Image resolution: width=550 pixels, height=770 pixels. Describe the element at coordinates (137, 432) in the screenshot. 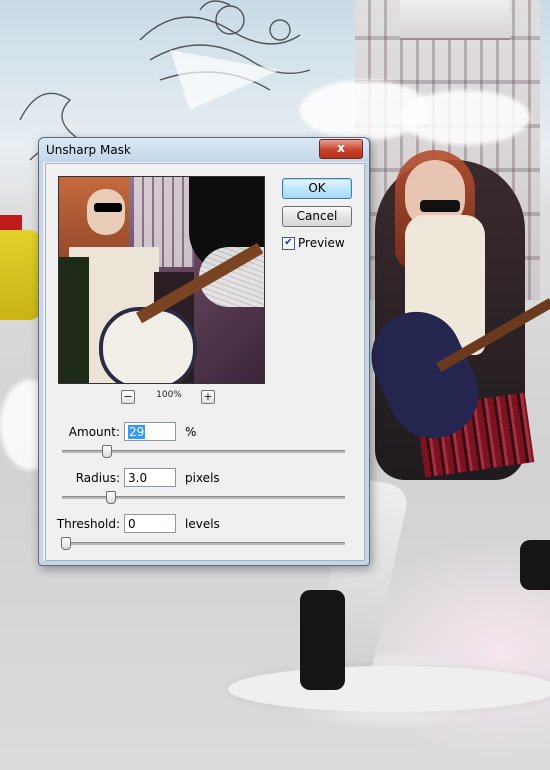

I see `amount-value: 29` at that location.